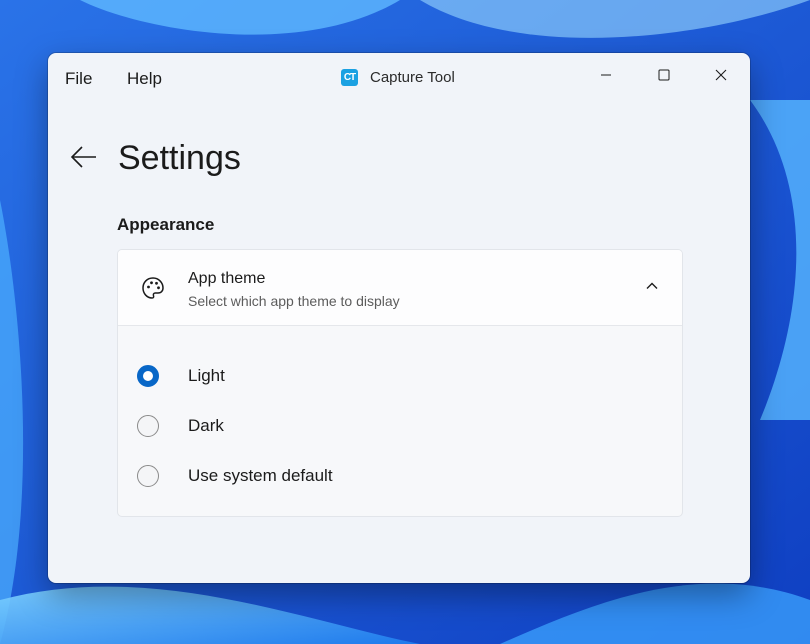 This screenshot has width=810, height=644. I want to click on theme-option-light: Light, so click(181, 376).